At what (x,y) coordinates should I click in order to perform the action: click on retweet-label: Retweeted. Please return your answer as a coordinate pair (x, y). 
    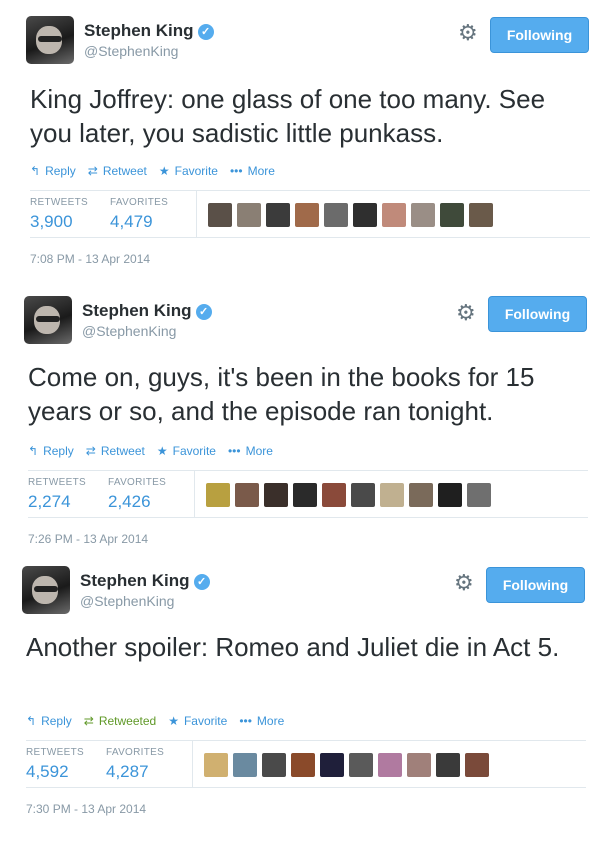
    Looking at the image, I should click on (127, 721).